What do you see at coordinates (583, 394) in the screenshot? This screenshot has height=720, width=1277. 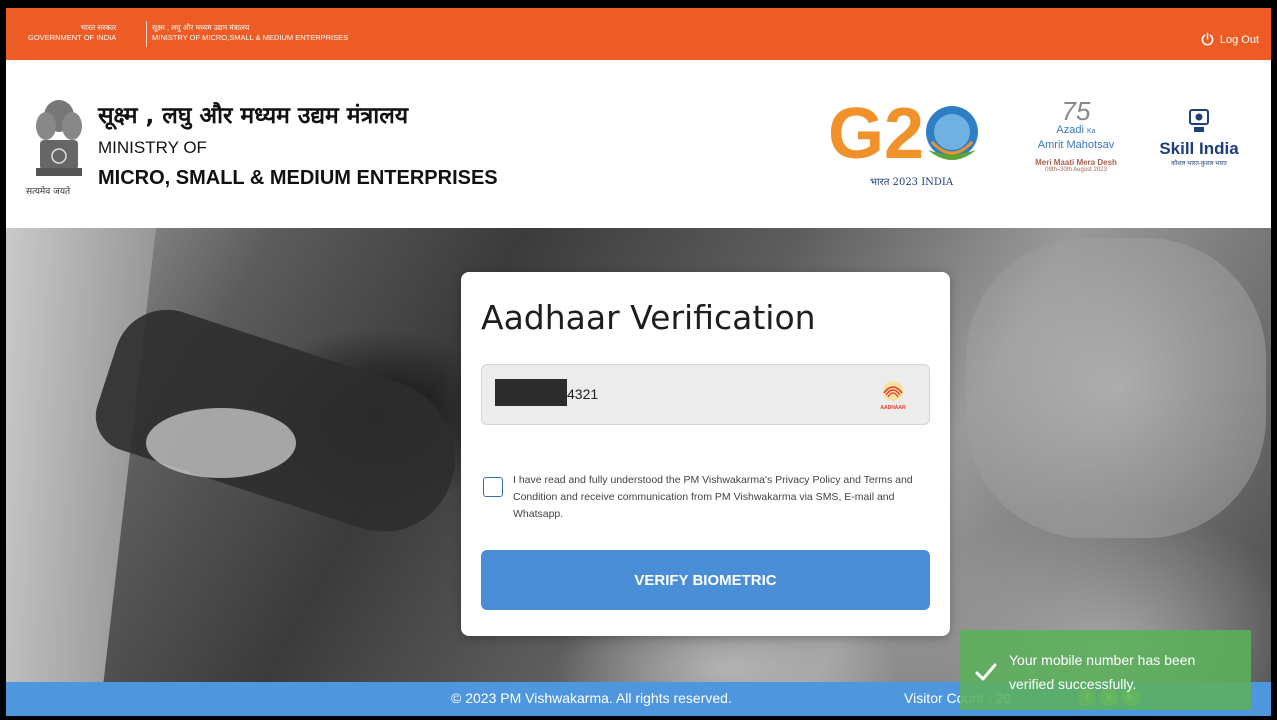 I see `aadhaar-number-value: 4321` at bounding box center [583, 394].